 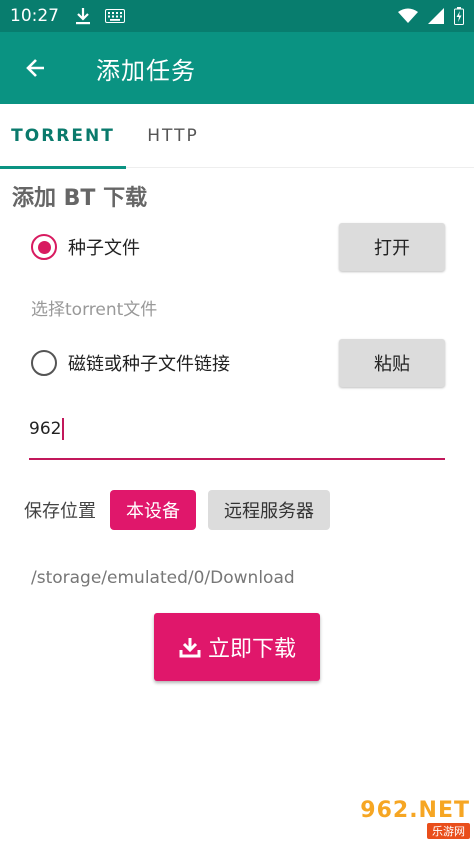 What do you see at coordinates (237, 430) in the screenshot?
I see `link-input: 962` at bounding box center [237, 430].